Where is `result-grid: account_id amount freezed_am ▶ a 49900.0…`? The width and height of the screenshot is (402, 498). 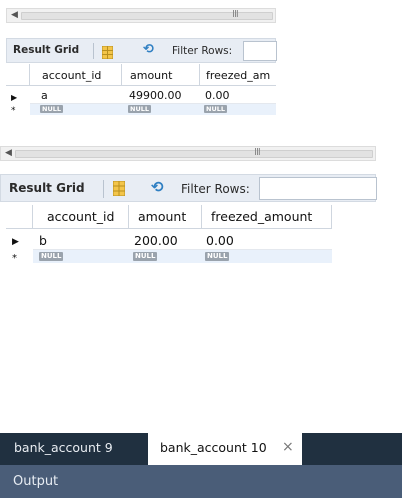 result-grid: account_id amount freezed_am ▶ a 49900.0… is located at coordinates (141, 97).